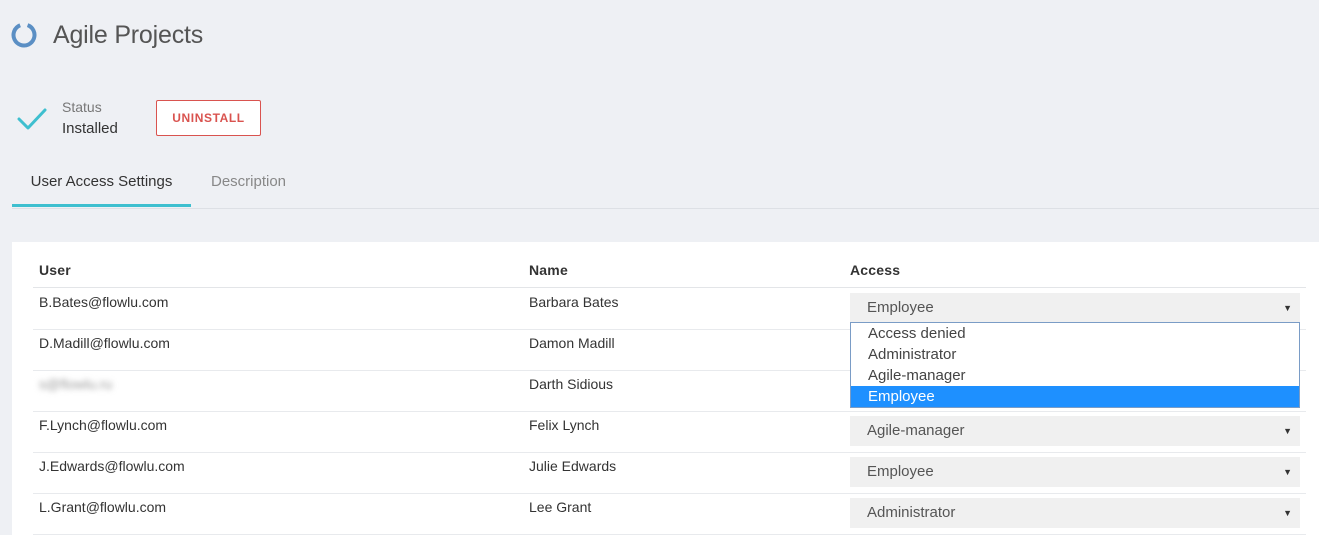 The width and height of the screenshot is (1319, 535). I want to click on dropdown-option-access-denied: Access denied, so click(1075, 333).